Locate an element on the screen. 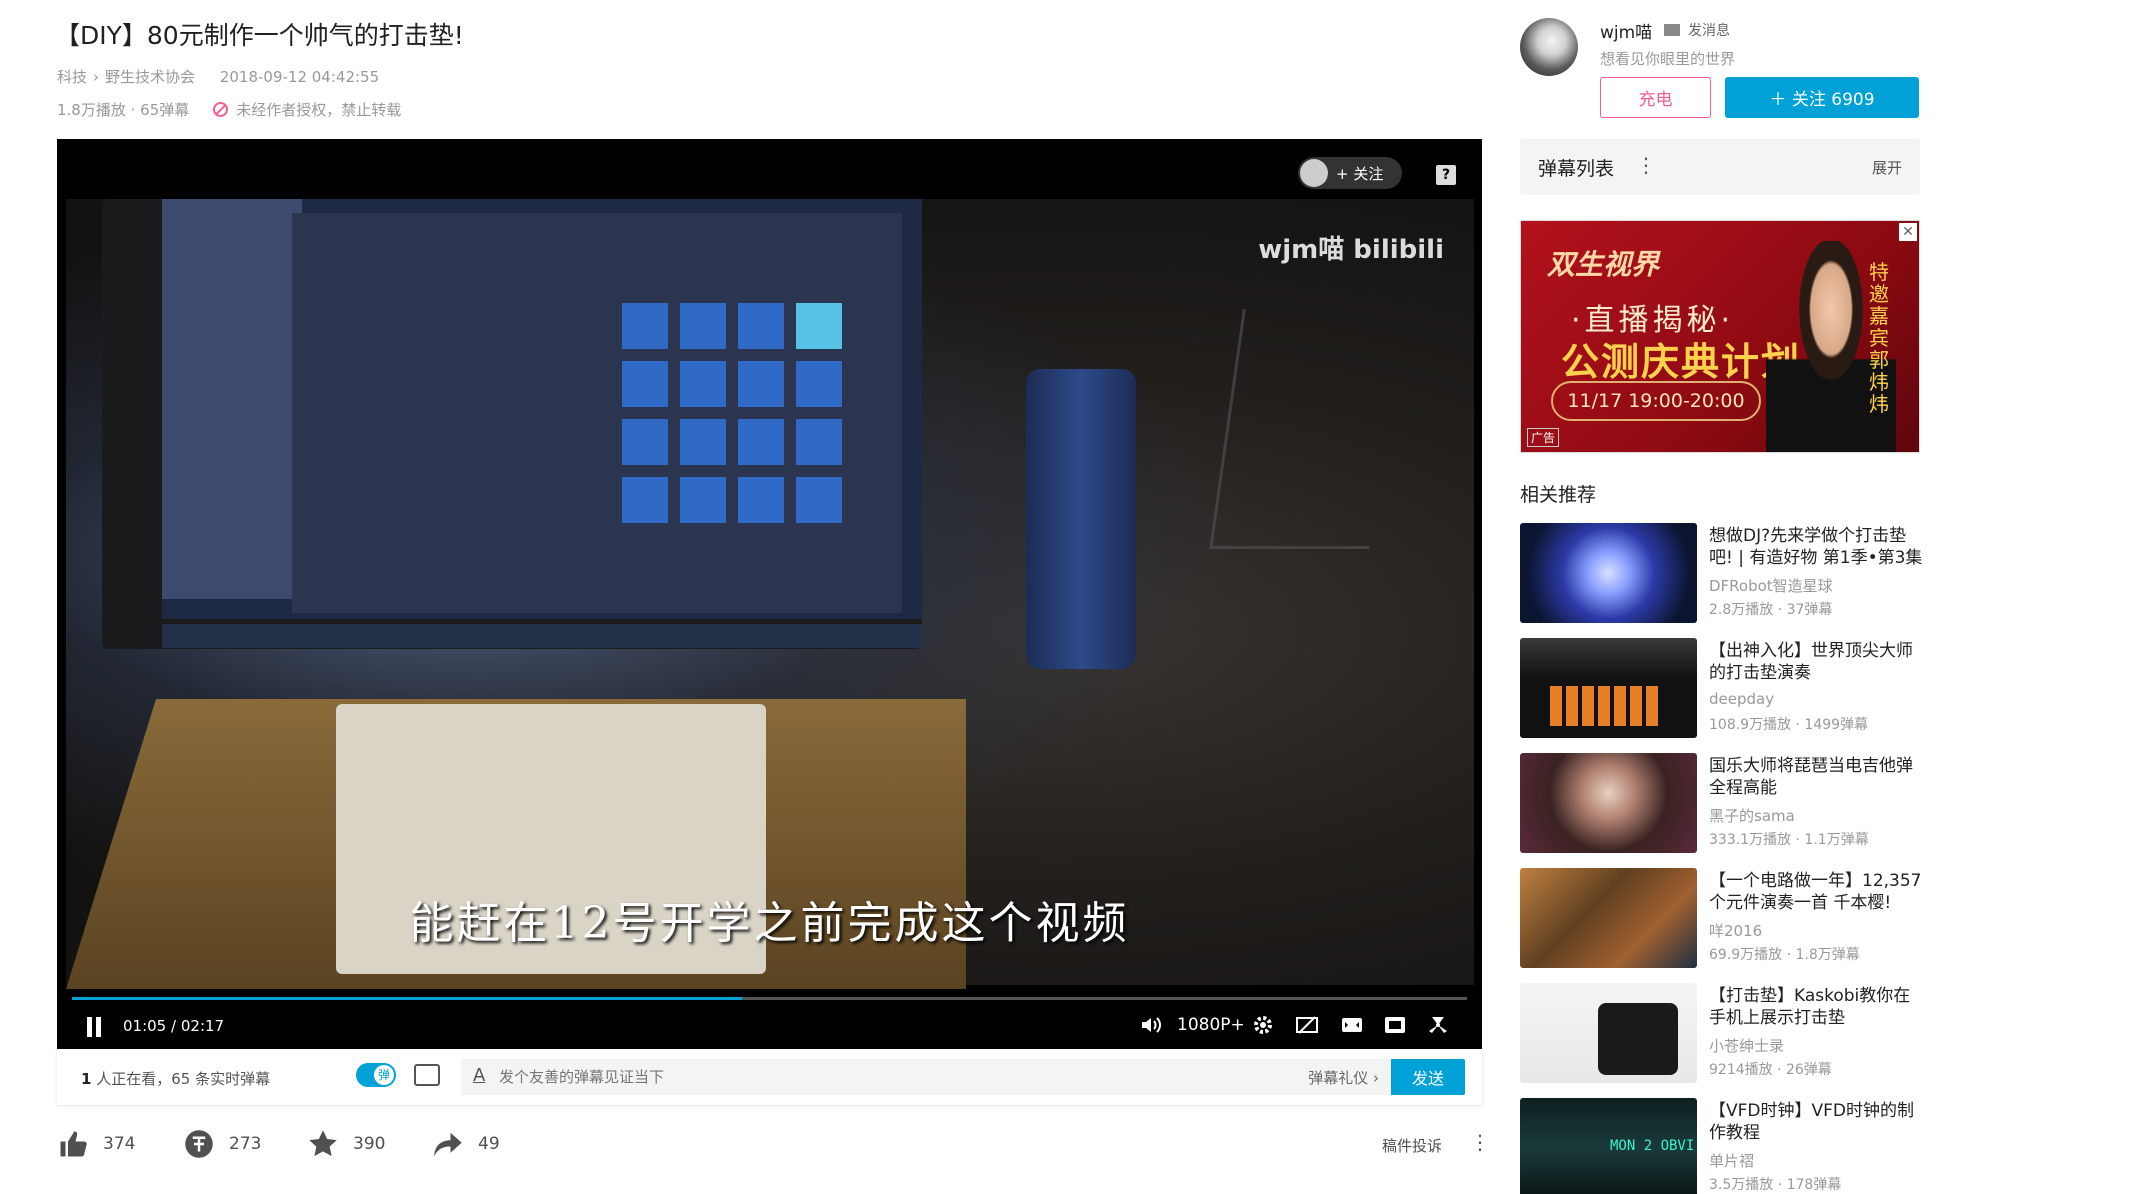 This screenshot has height=1194, width=2156. publish-date: 2018-09-12 04:42:55 is located at coordinates (299, 77).